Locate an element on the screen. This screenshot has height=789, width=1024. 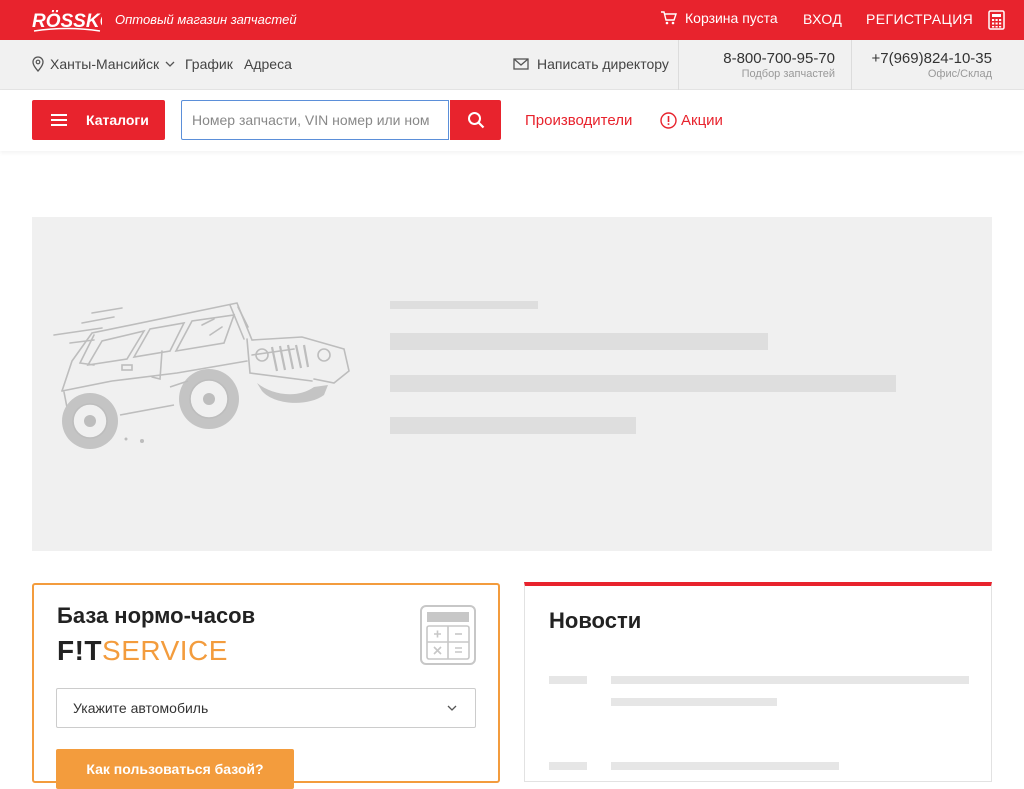
tagline: Оптовый магазин запчастей is located at coordinates (206, 19).